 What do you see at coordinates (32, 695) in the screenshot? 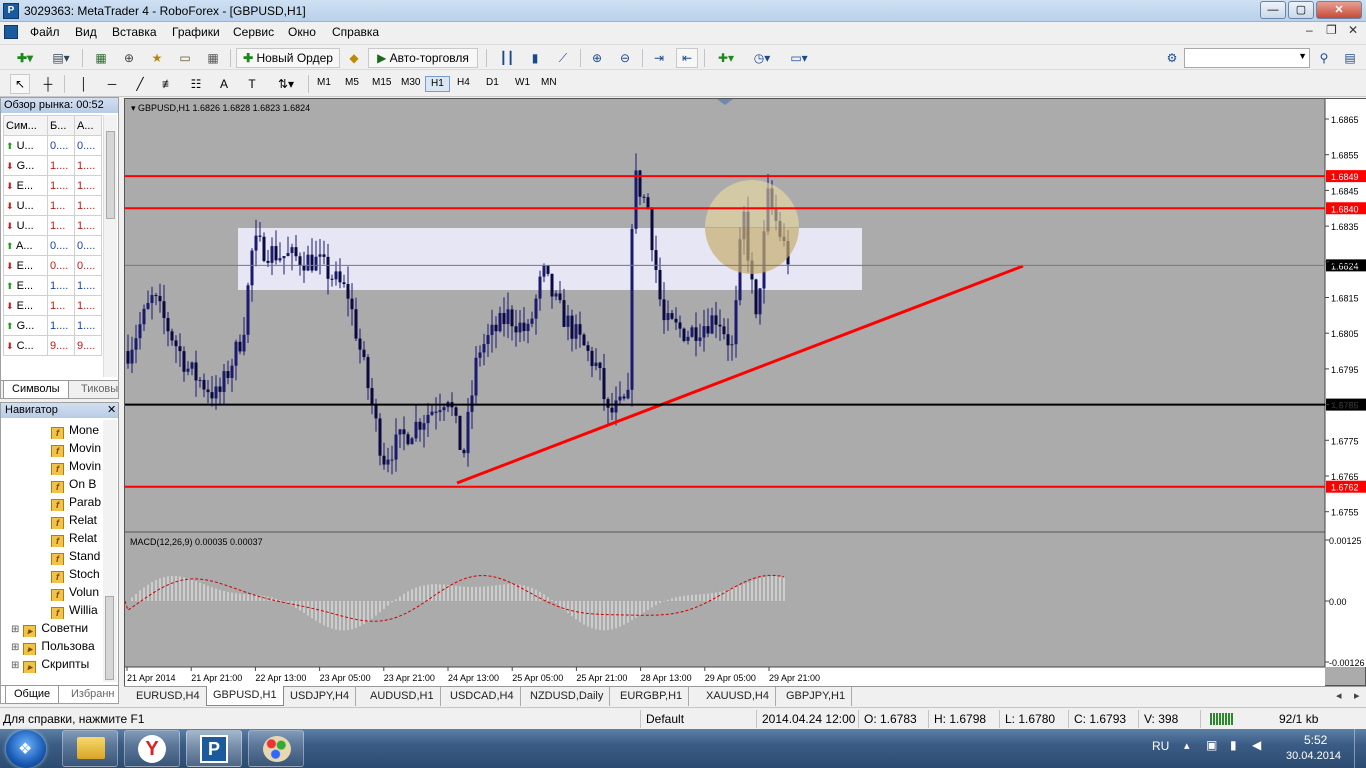
I see `tab-common: Общие` at bounding box center [32, 695].